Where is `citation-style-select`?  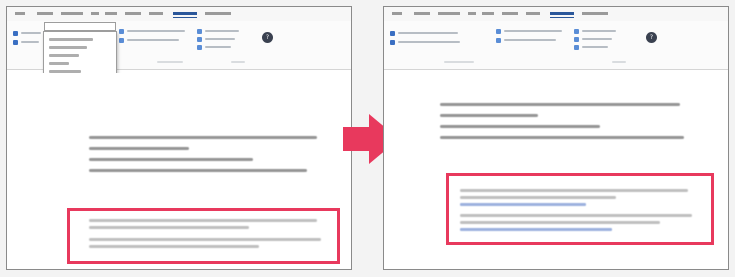
citation-style-select is located at coordinates (80, 26).